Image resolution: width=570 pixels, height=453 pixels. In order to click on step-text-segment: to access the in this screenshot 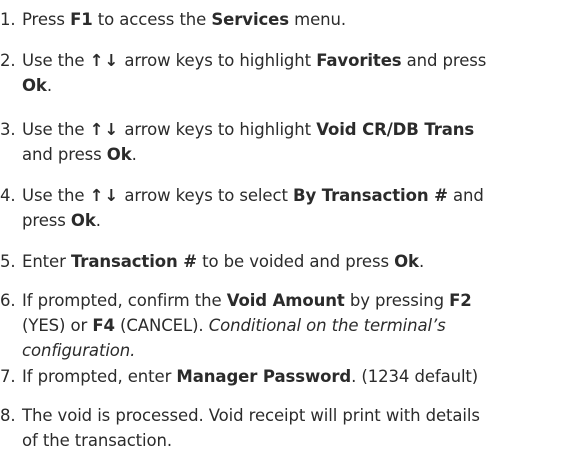, I will do `click(152, 19)`.